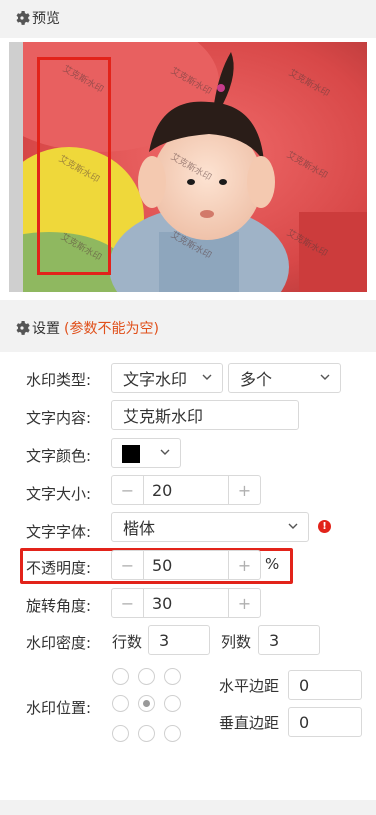 This screenshot has height=815, width=376. I want to click on text-font-value: 楷体, so click(139, 528).